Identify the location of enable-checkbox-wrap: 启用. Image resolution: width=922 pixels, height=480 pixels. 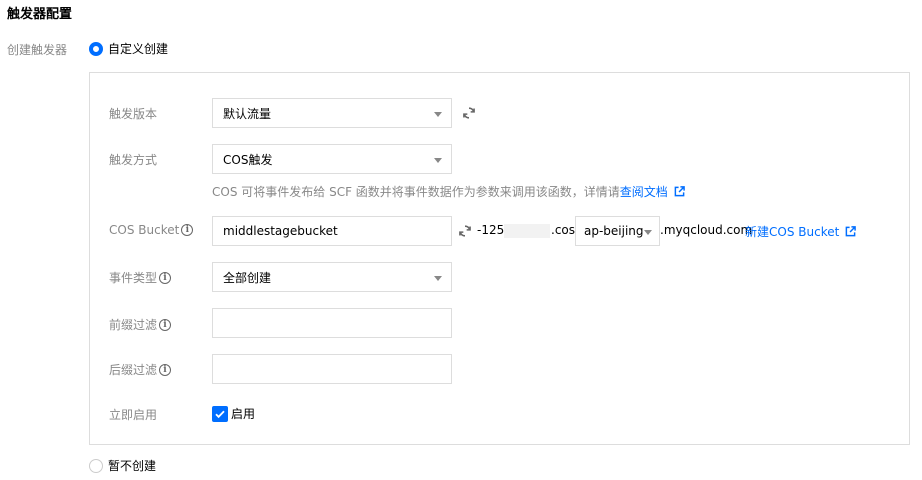
(233, 413).